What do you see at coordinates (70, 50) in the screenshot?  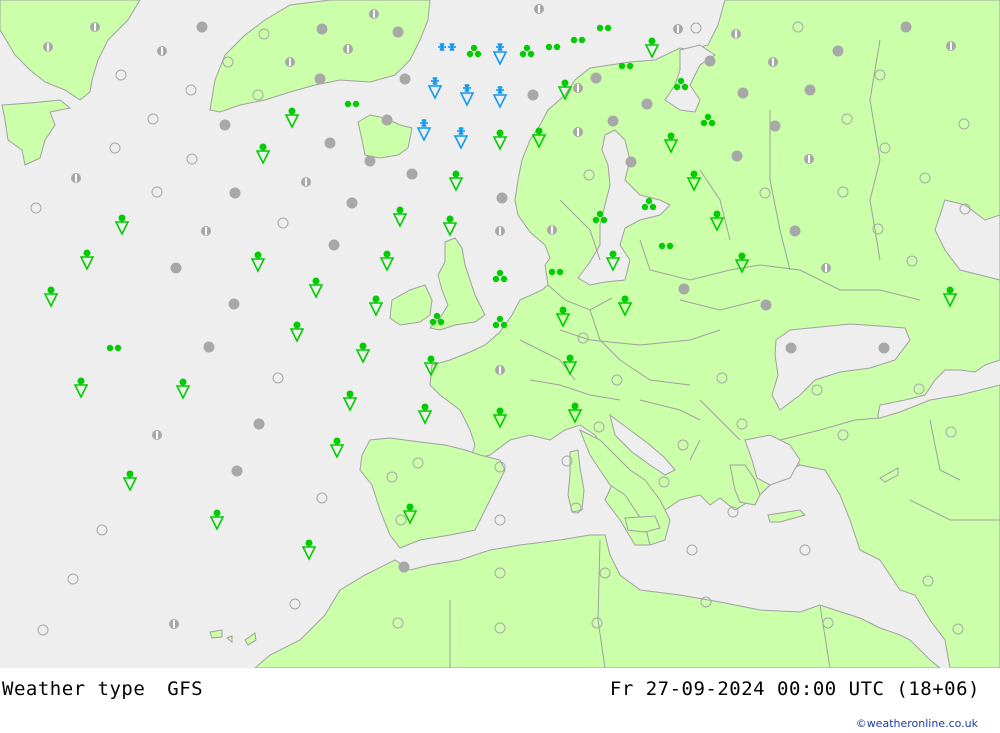 I see `landmass-greenland` at bounding box center [70, 50].